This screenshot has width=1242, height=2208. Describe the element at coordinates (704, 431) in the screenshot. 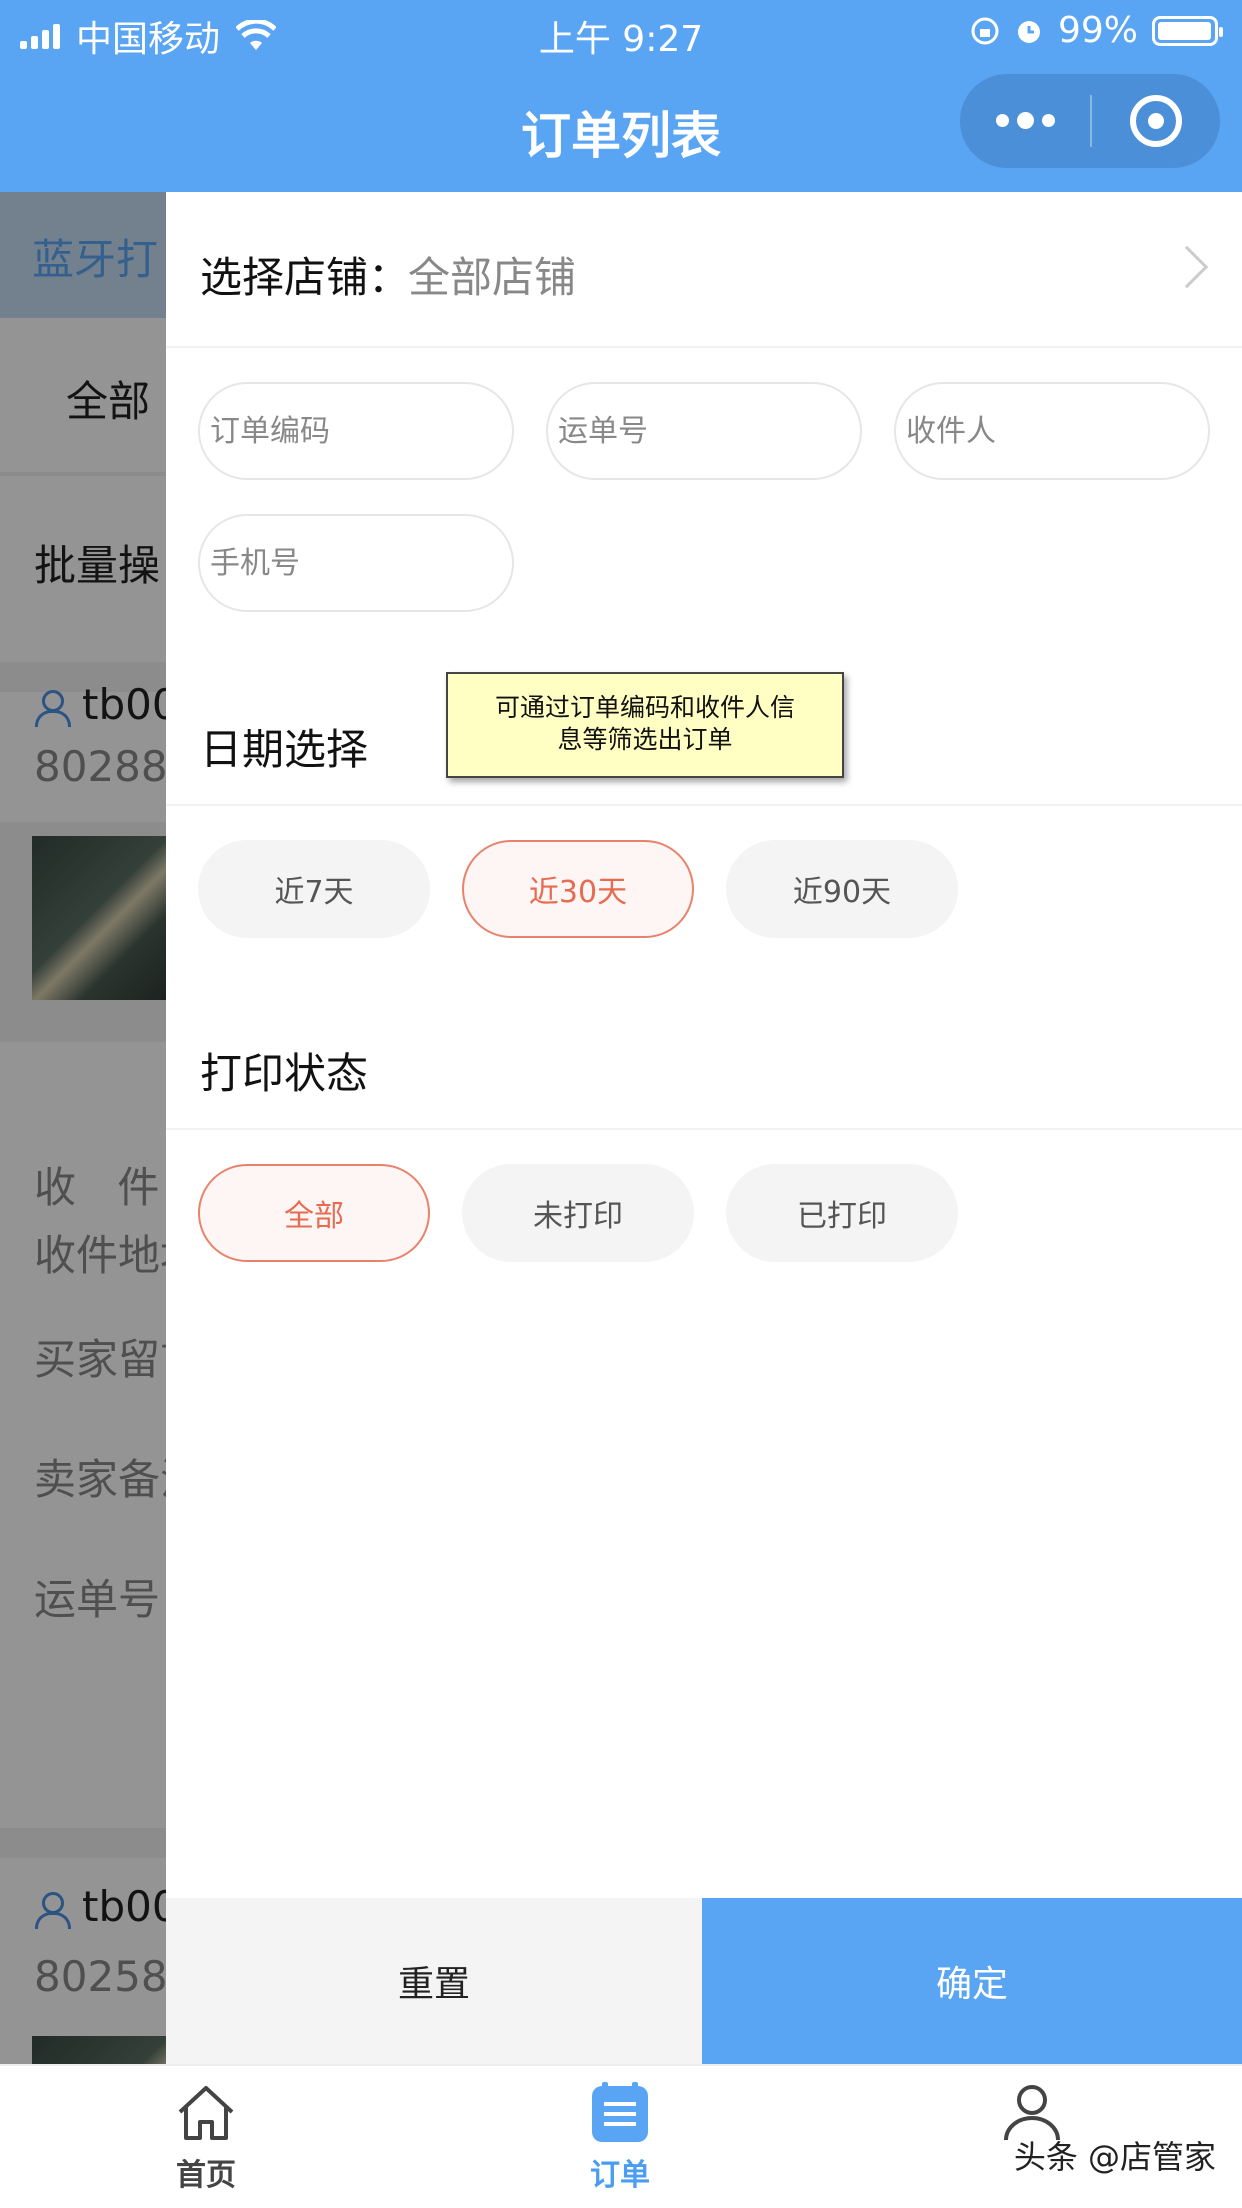

I see `waybill-input` at that location.